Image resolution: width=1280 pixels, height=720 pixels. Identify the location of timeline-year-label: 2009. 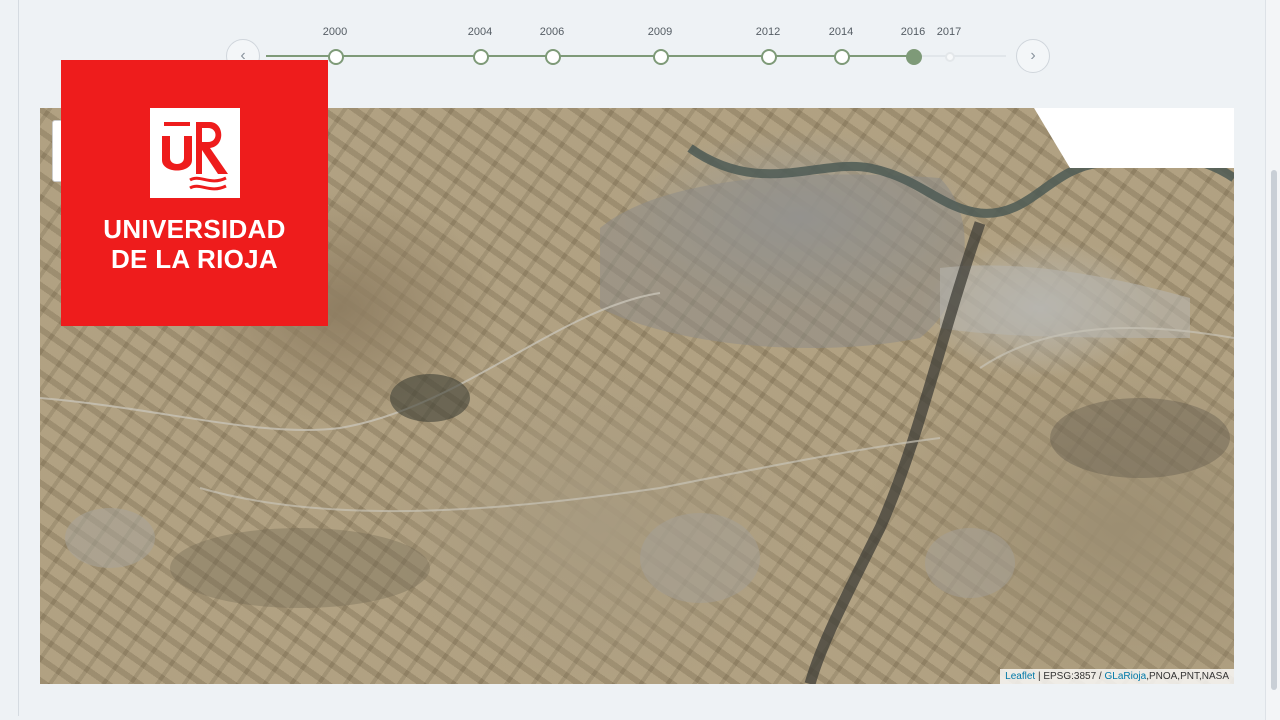
(660, 32).